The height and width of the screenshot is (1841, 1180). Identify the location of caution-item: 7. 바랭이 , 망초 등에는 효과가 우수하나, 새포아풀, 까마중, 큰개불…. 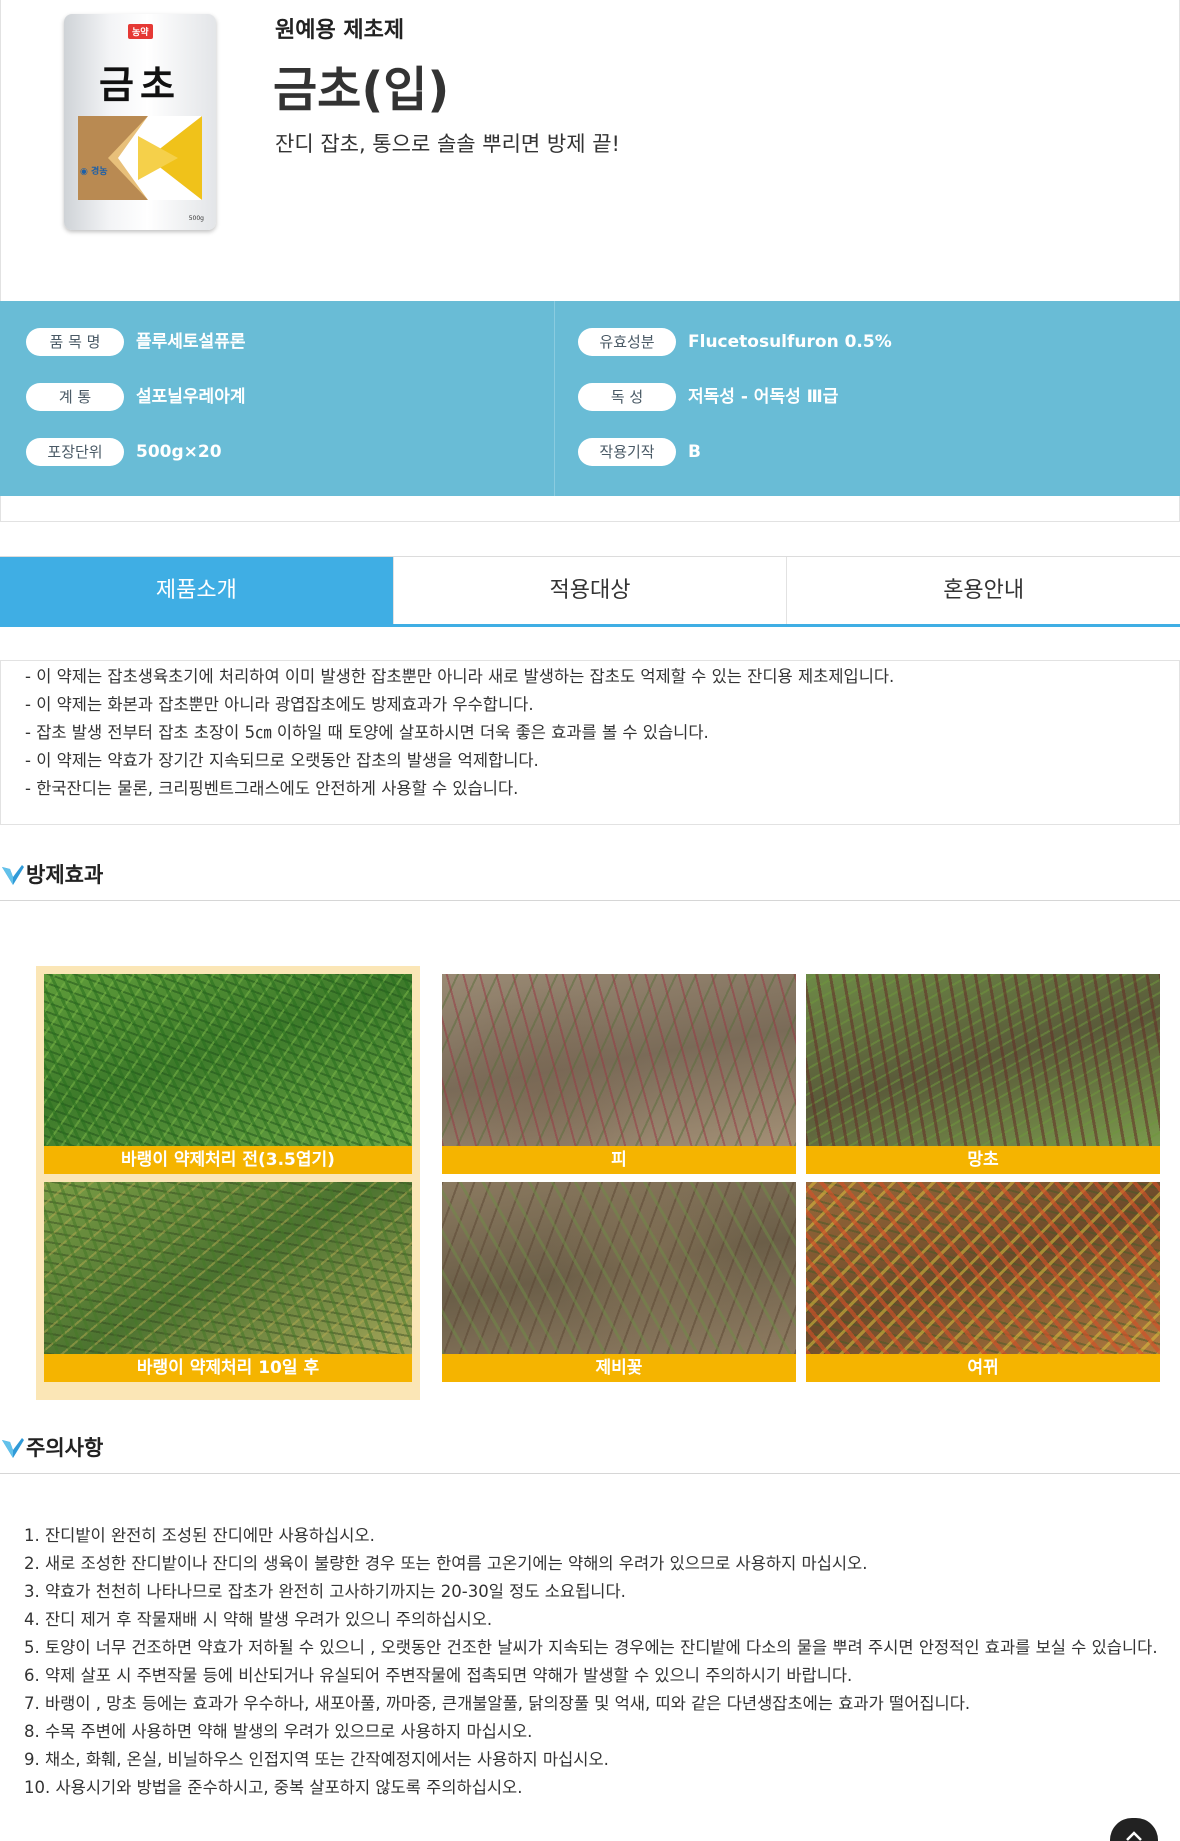
(497, 1703).